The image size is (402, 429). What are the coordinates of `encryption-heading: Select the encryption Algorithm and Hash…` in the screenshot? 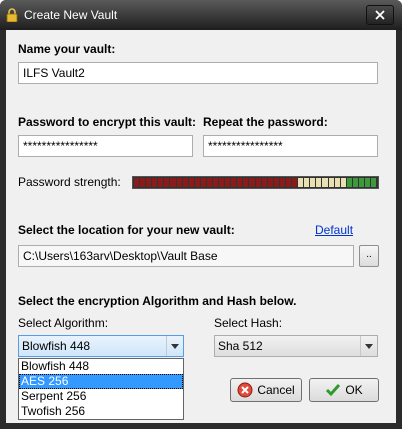 It's located at (157, 301).